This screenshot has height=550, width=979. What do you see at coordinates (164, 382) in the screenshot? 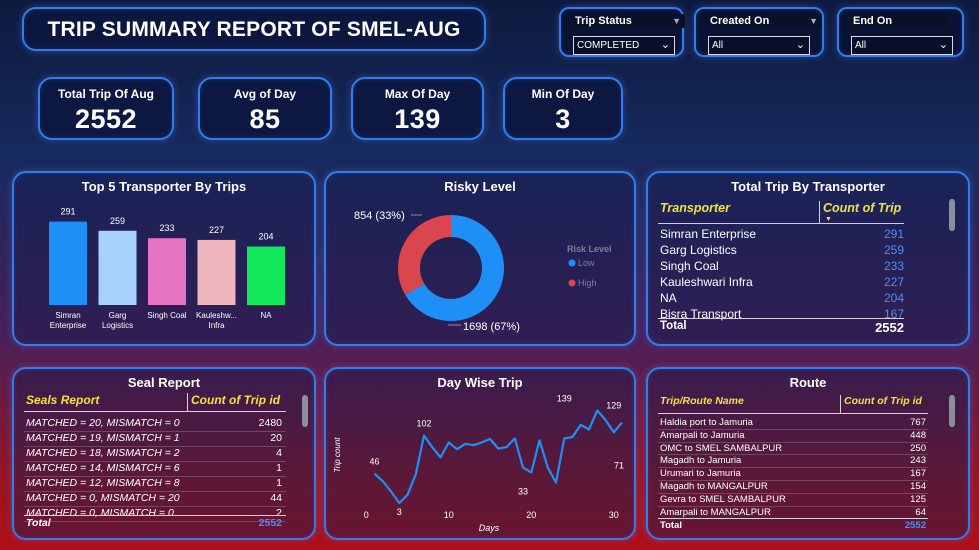
I see `panel-title: Seal Report` at bounding box center [164, 382].